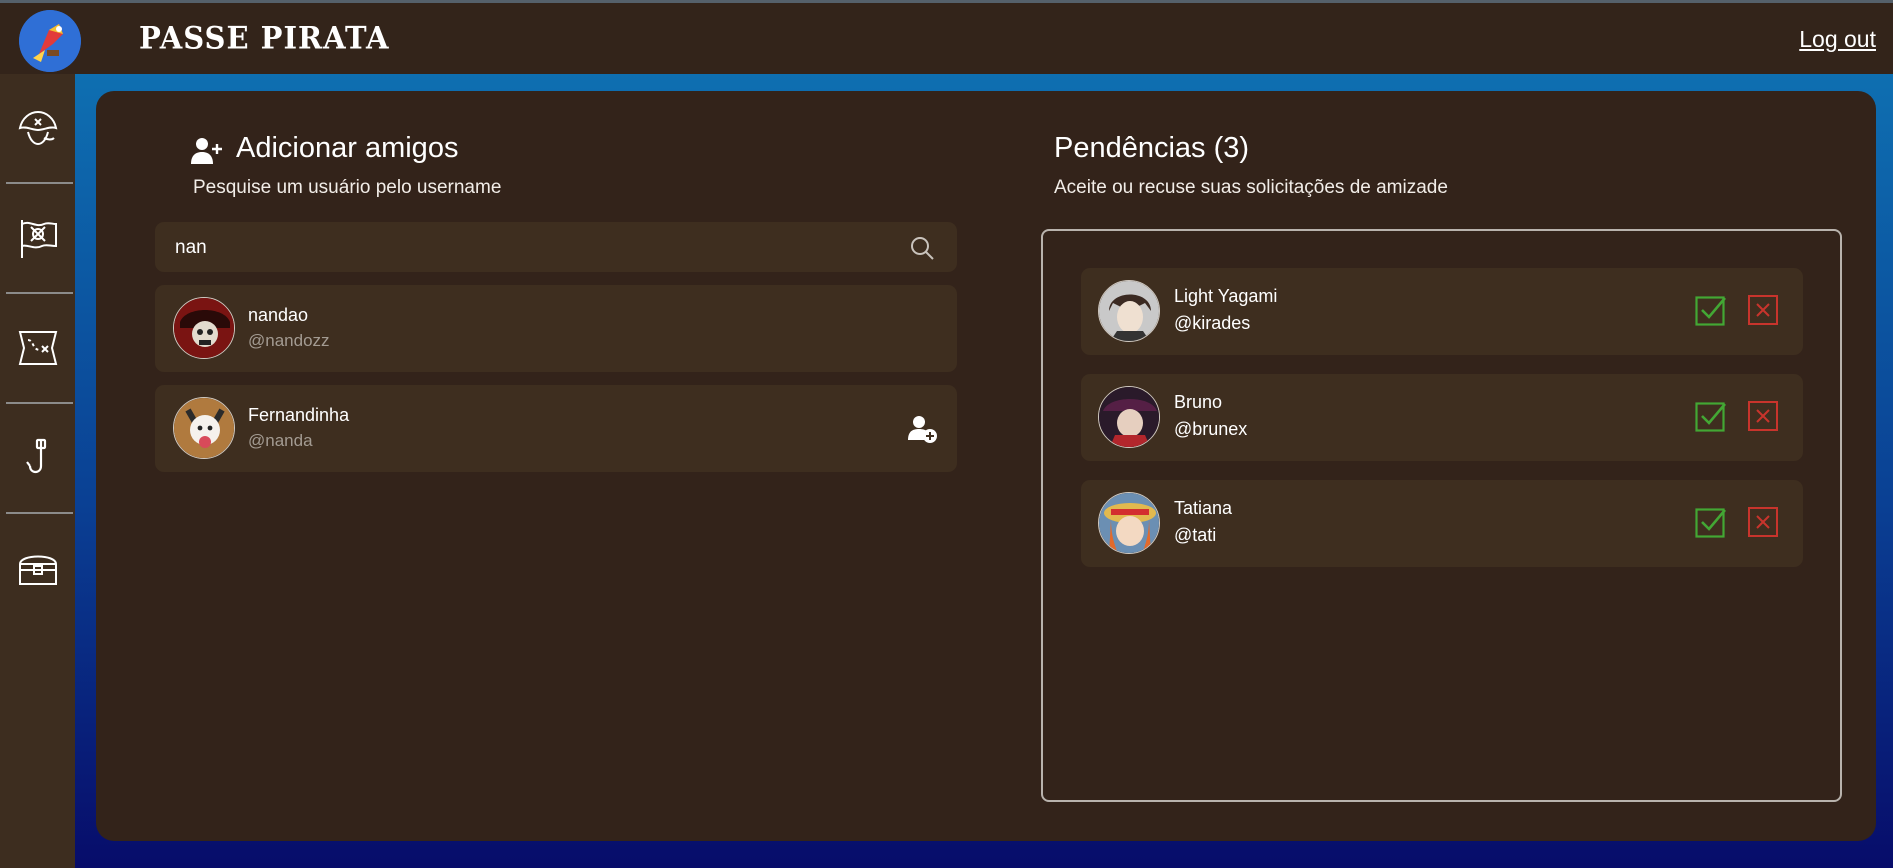 The height and width of the screenshot is (868, 1893). What do you see at coordinates (923, 429) in the screenshot?
I see `add-friend-icon` at bounding box center [923, 429].